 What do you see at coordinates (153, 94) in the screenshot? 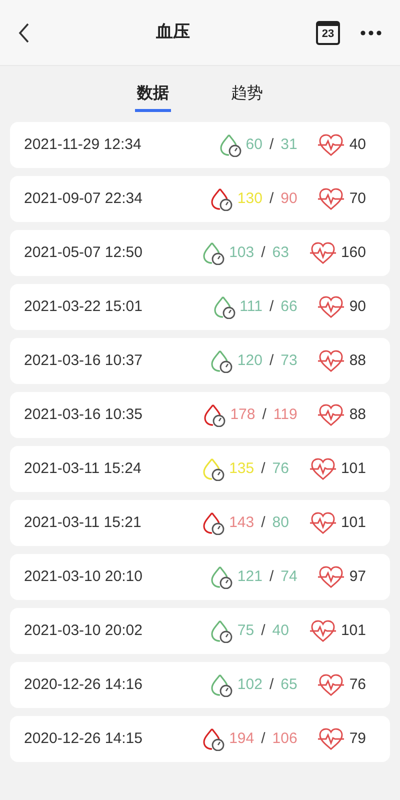
I see `tab: 数据` at bounding box center [153, 94].